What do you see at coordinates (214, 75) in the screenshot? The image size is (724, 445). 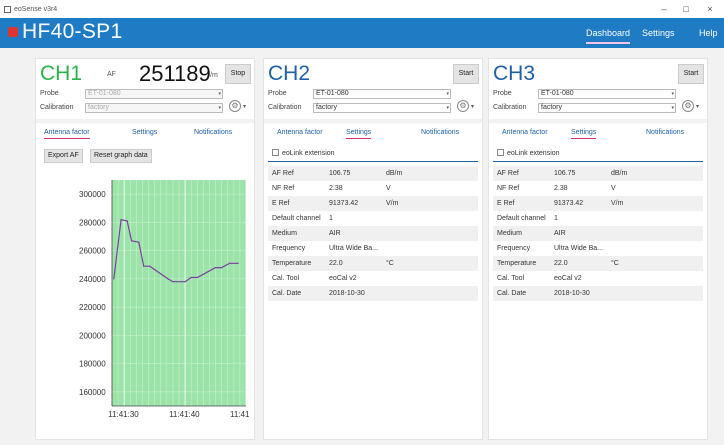 I see `af-value-unit: /m` at bounding box center [214, 75].